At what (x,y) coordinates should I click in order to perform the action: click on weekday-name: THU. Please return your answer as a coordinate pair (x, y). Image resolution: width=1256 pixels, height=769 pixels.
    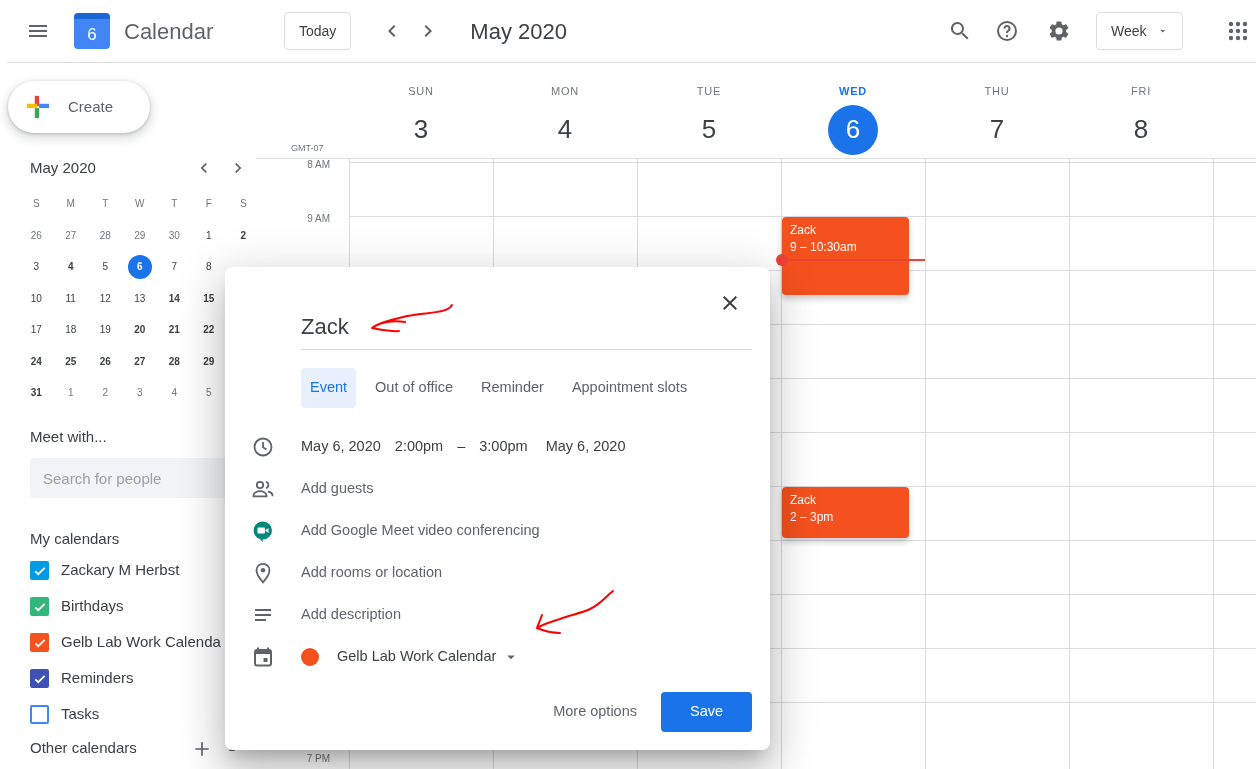
    Looking at the image, I should click on (997, 91).